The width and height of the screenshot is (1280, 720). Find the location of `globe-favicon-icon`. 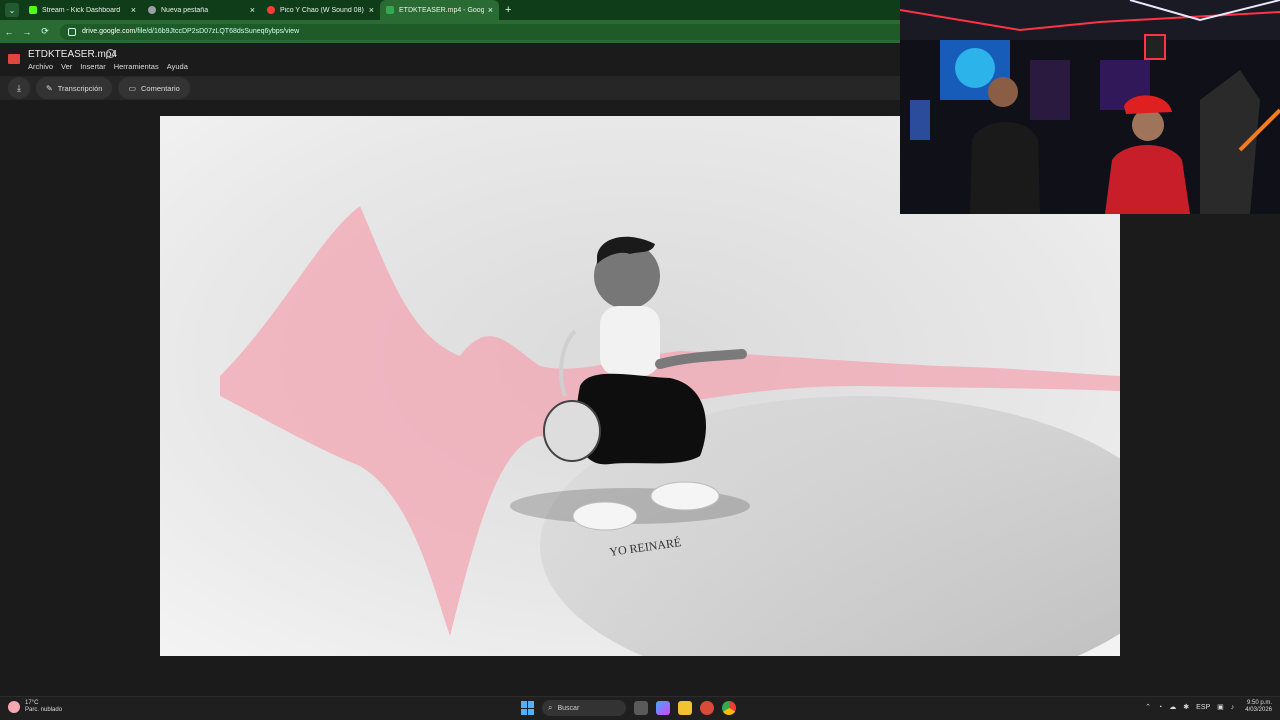

globe-favicon-icon is located at coordinates (152, 10).